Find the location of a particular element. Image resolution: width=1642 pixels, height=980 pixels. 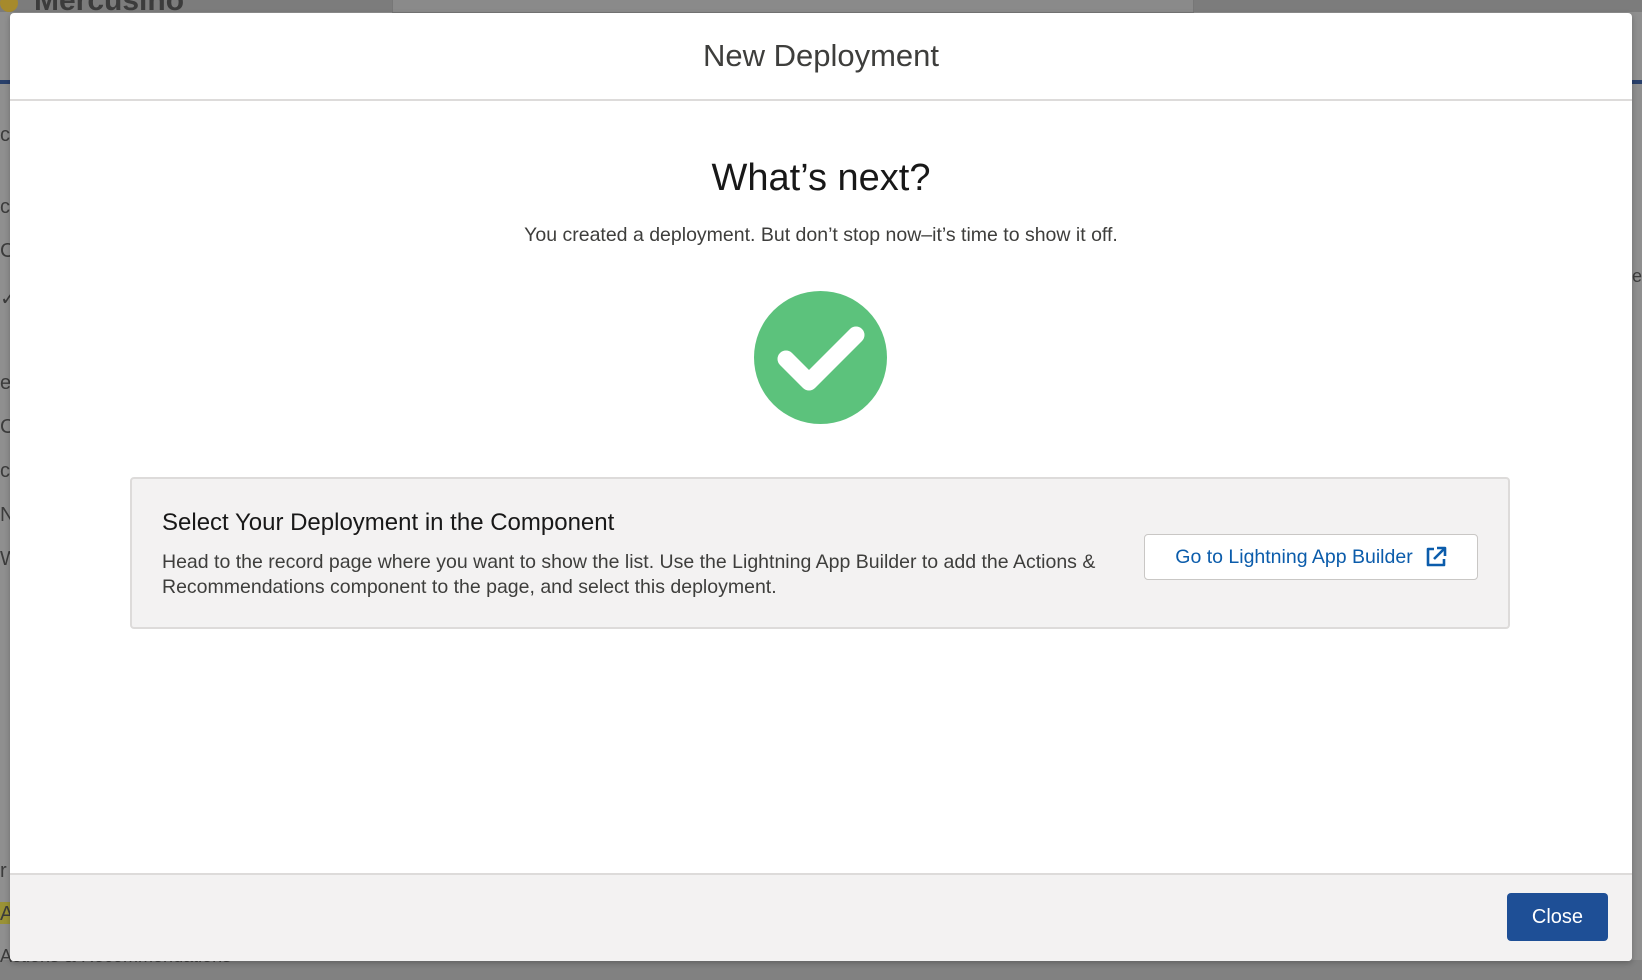

background-sidebar-text: A is located at coordinates (5, 914).